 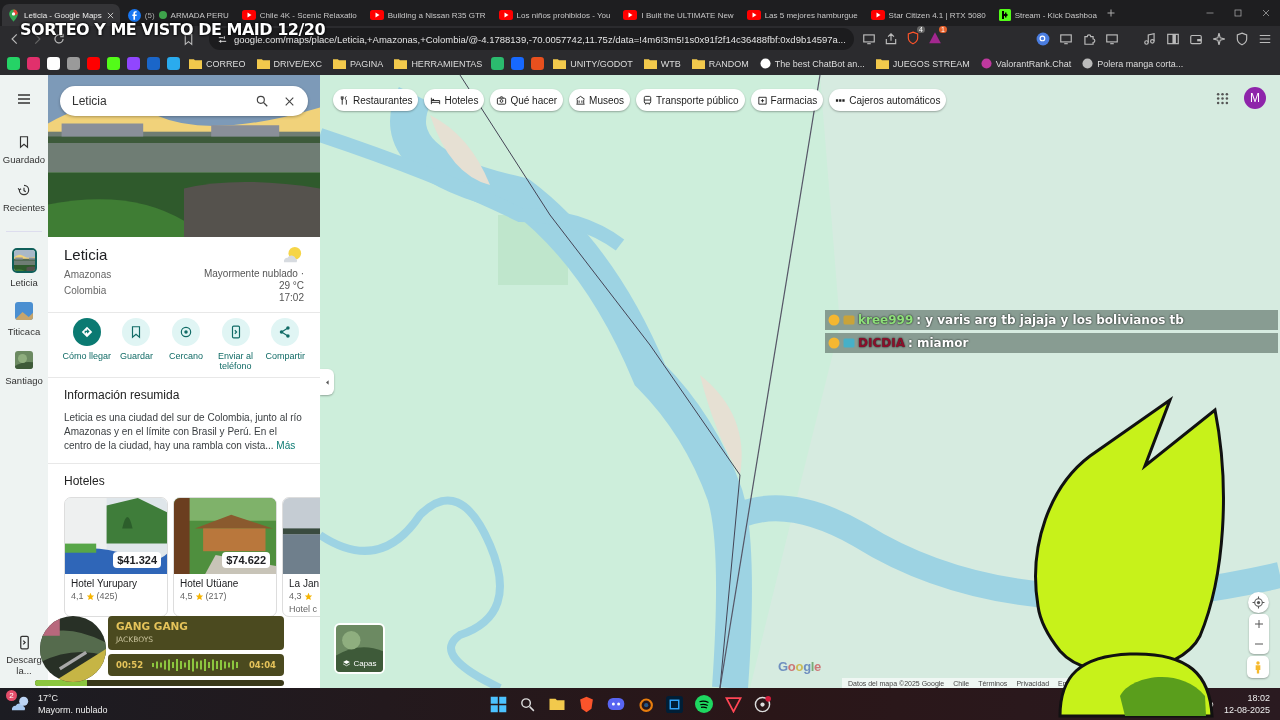 What do you see at coordinates (1047, 15) in the screenshot?
I see `browser-tab: Stream - Kick Dashboa` at bounding box center [1047, 15].